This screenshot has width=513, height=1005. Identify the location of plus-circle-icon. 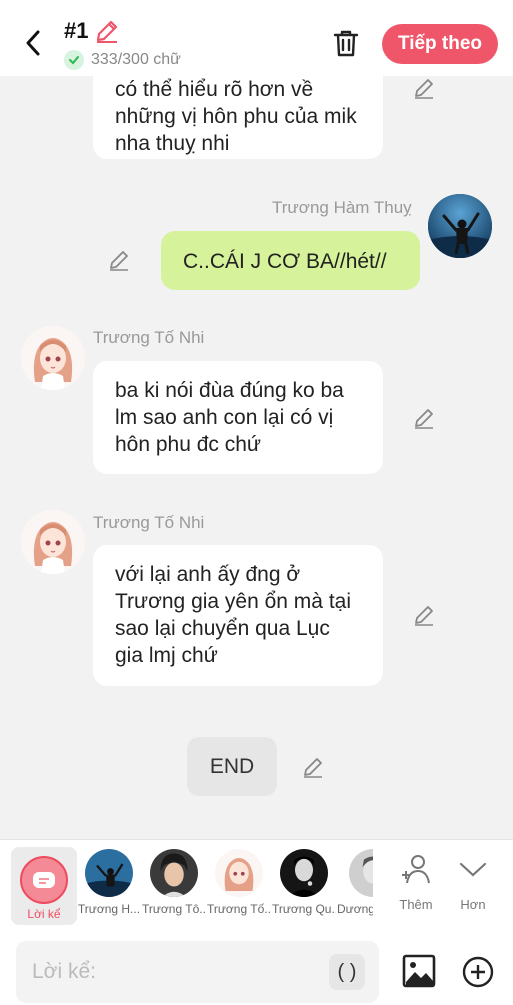
(478, 972).